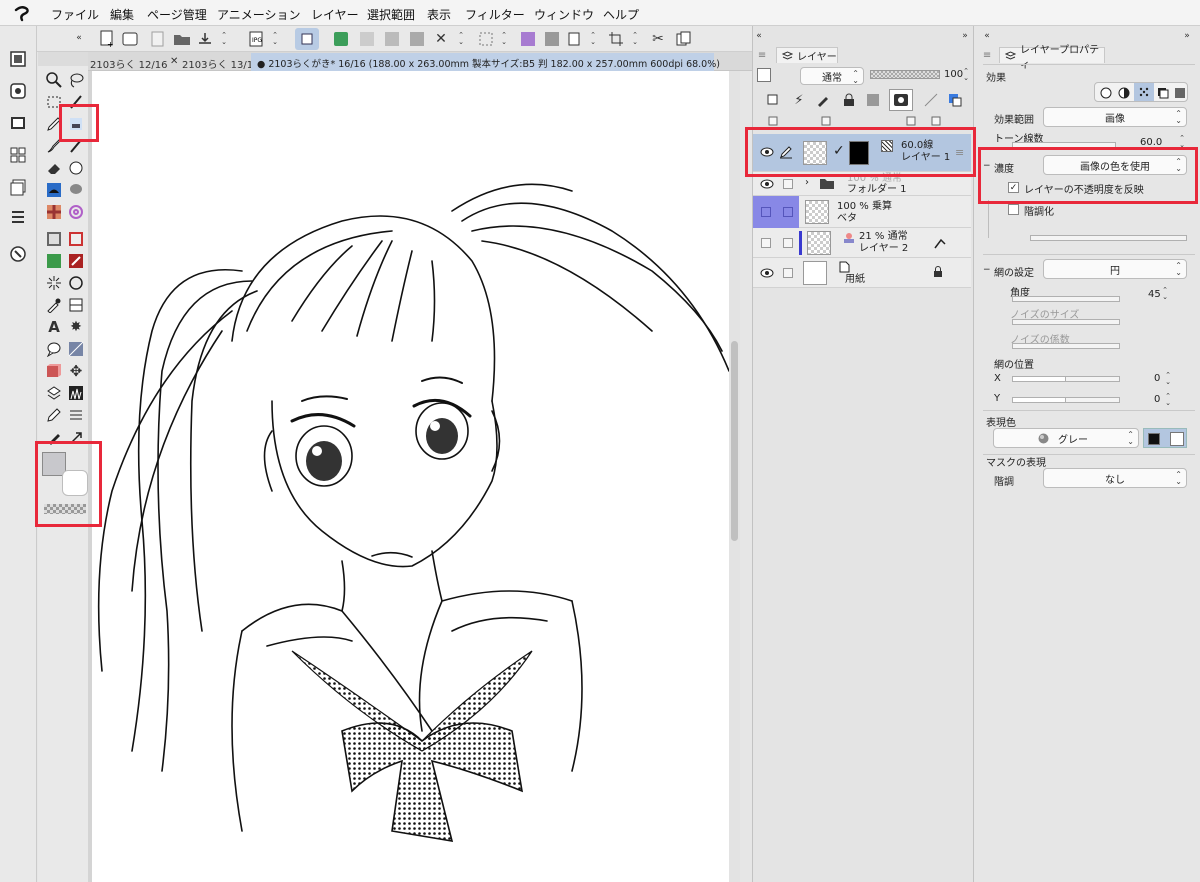  What do you see at coordinates (905, 74) in the screenshot?
I see `opacity-slider` at bounding box center [905, 74].